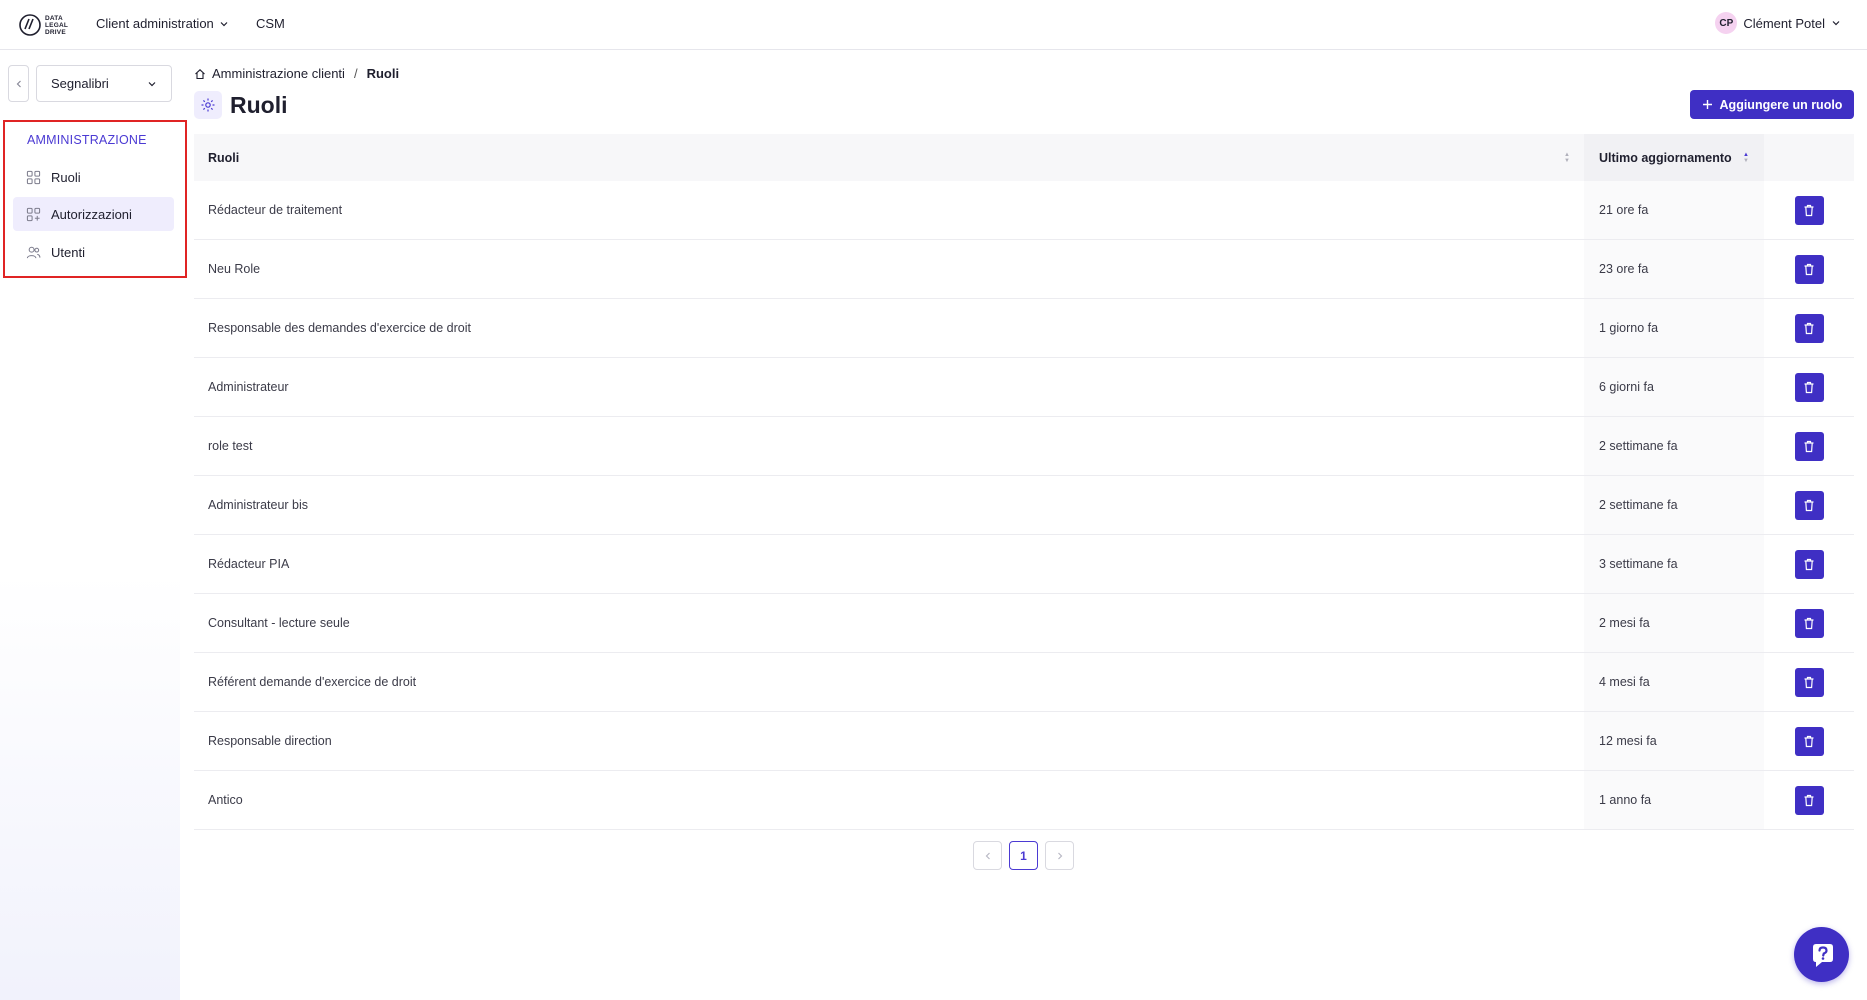  I want to click on last-updated: 1 giorno fa, so click(1674, 328).